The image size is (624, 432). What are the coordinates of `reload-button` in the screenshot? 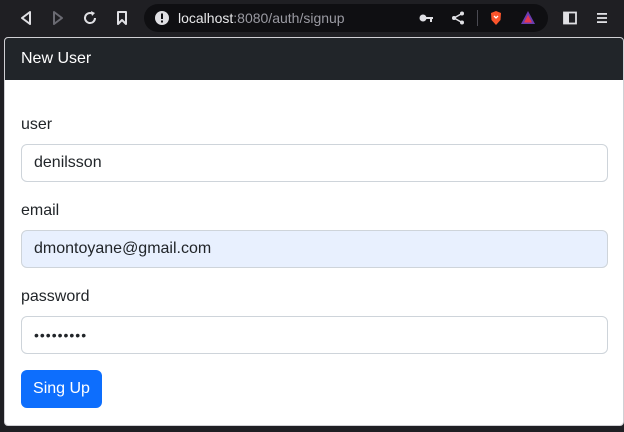 It's located at (90, 18).